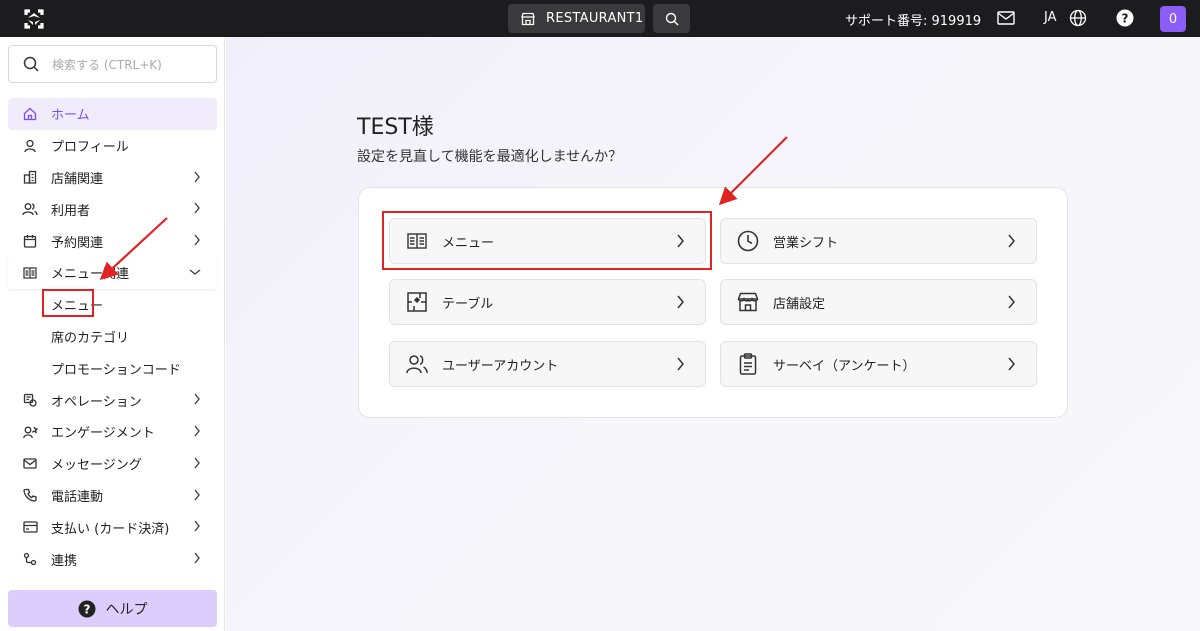 The width and height of the screenshot is (1200, 631). What do you see at coordinates (133, 248) in the screenshot?
I see `annotation-arrow-sidebar` at bounding box center [133, 248].